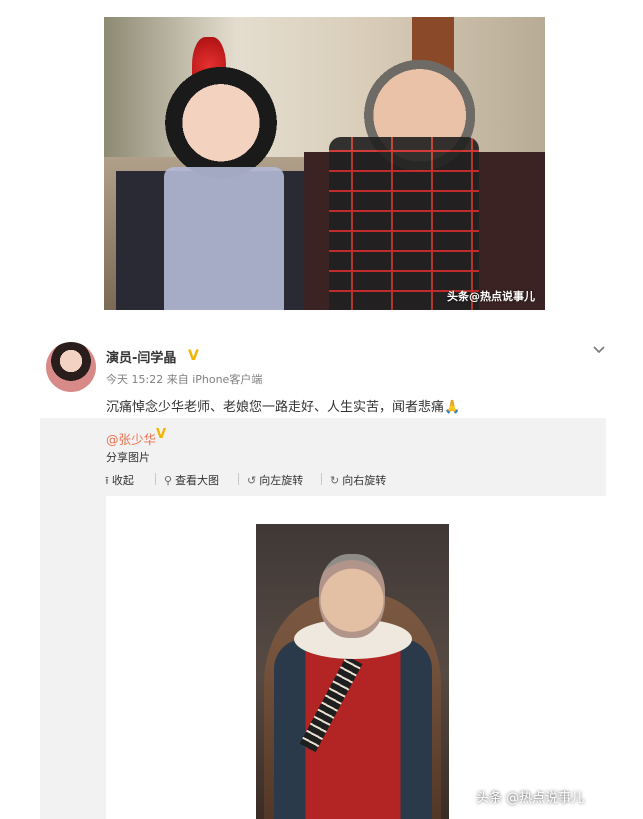 The image size is (643, 819). I want to click on post-text: 沉痛悼念少华老师、老娘您一路走好、人生实苦，闻者悲痛🙏, so click(283, 405).